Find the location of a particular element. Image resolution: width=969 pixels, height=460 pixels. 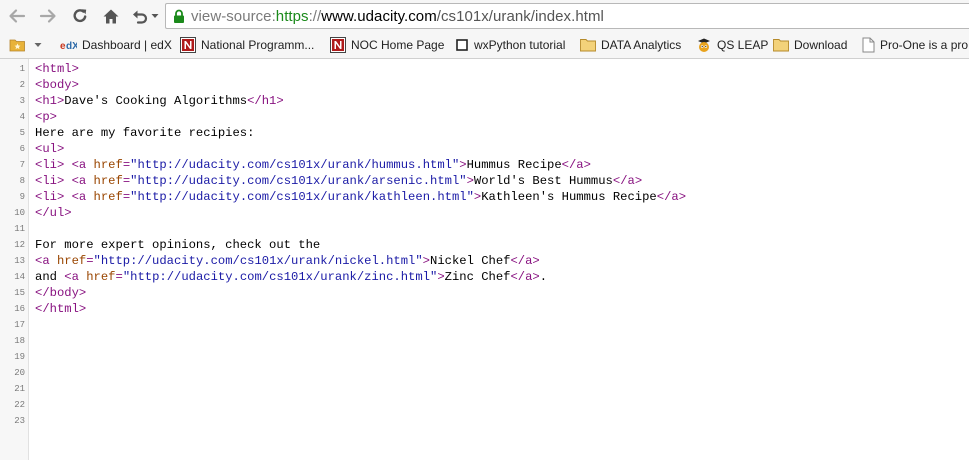

code-token: </body> is located at coordinates (61, 293).